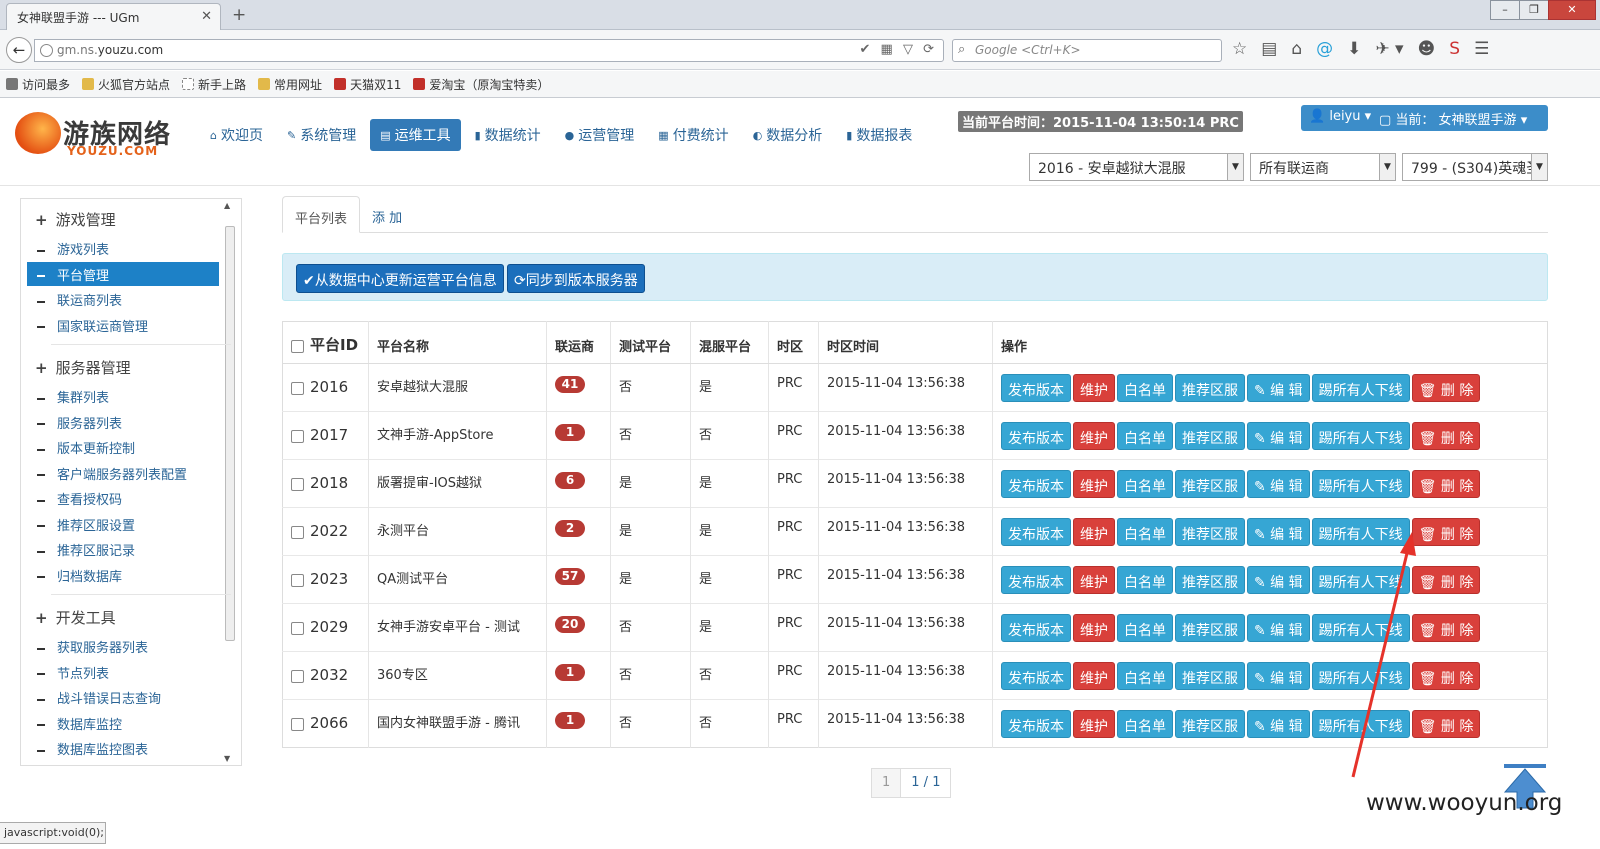 Image resolution: width=1600 pixels, height=849 pixels. What do you see at coordinates (123, 697) in the screenshot?
I see `sidebar-item: 战斗错误日志查询` at bounding box center [123, 697].